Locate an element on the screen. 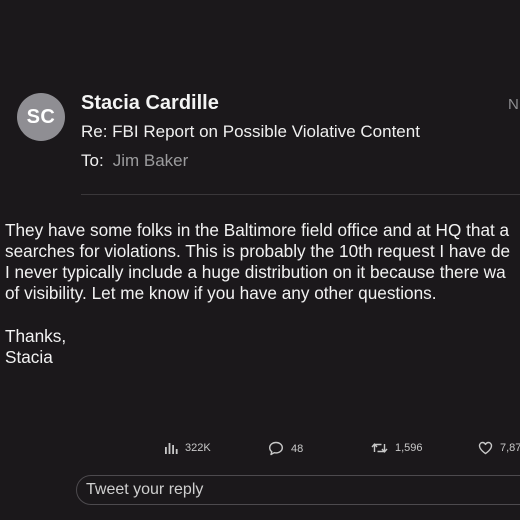  signoff-line: Stacia is located at coordinates (29, 357).